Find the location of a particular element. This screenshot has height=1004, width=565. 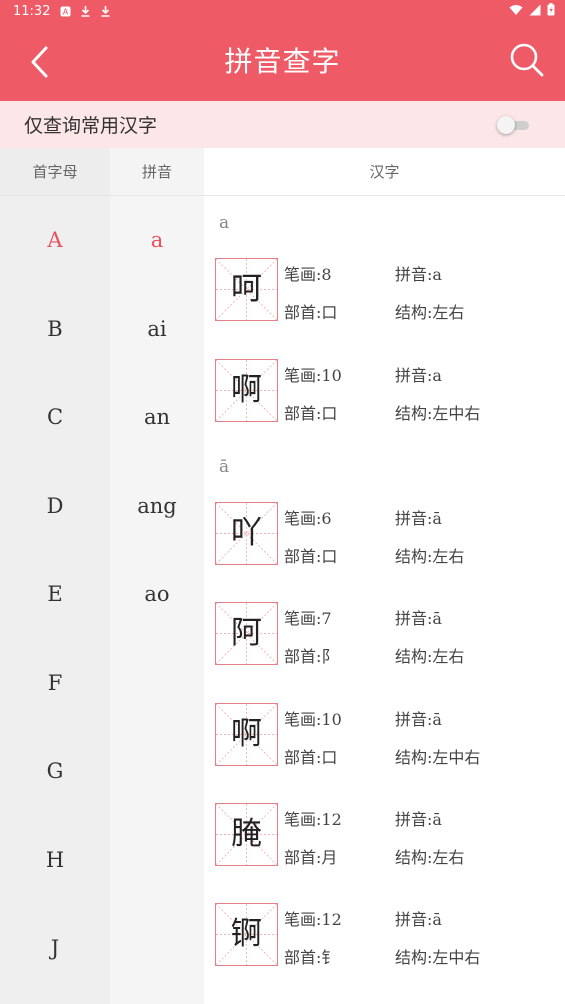

hanzi-char: 腌 is located at coordinates (246, 834).